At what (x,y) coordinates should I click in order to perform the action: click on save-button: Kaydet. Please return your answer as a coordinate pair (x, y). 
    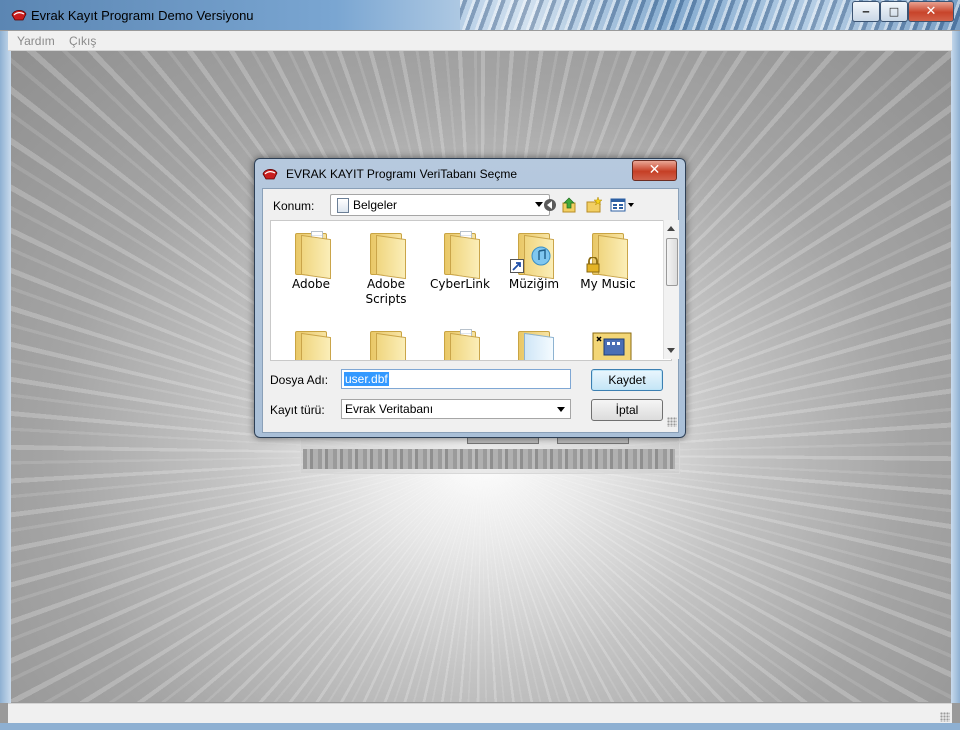
    Looking at the image, I should click on (627, 380).